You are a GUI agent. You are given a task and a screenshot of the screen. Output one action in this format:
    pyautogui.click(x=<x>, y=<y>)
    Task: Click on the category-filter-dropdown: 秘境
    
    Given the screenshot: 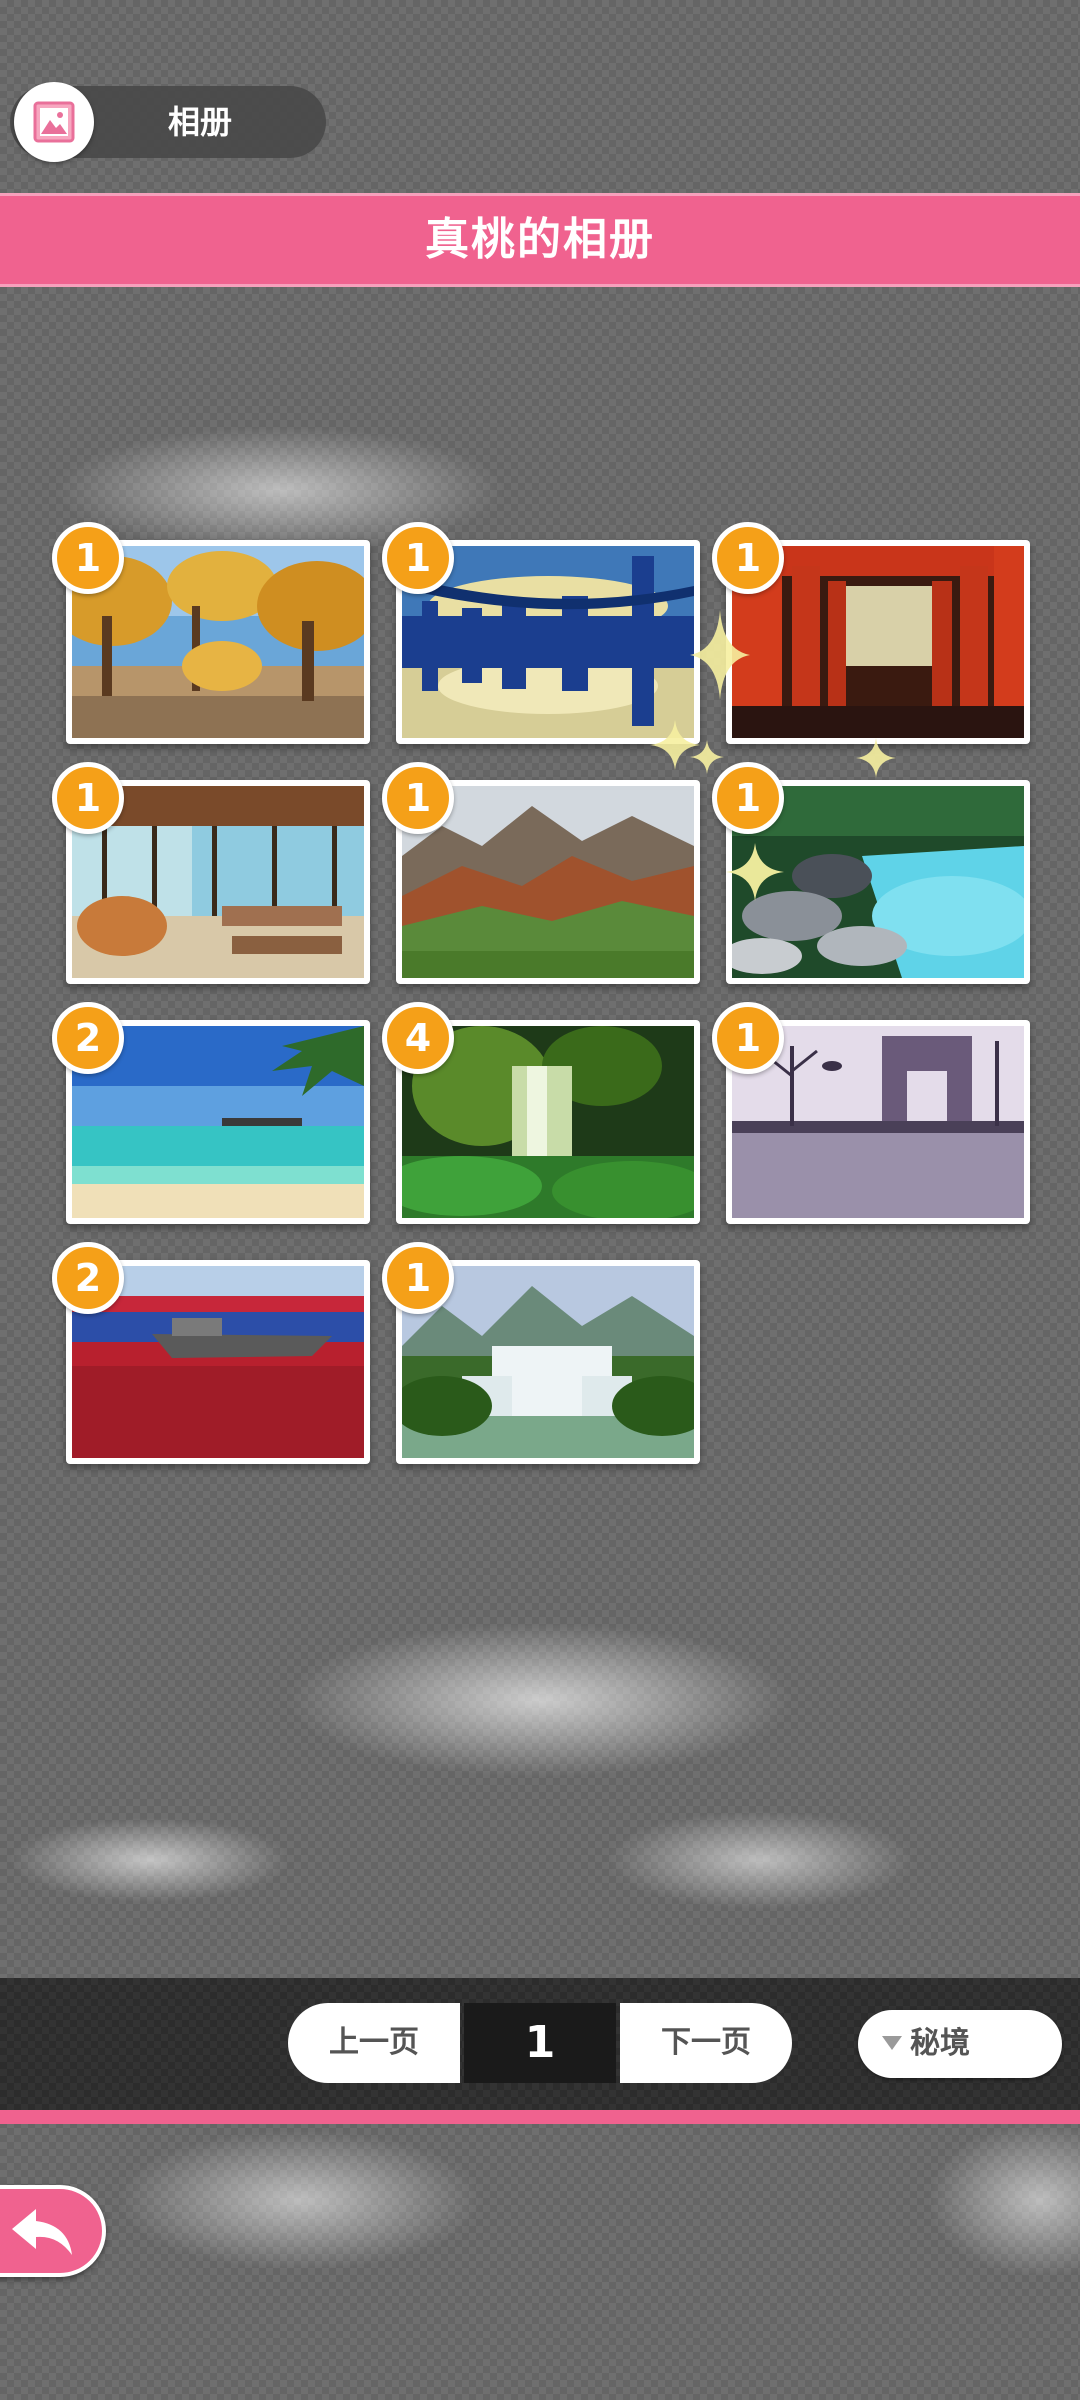 What is the action you would take?
    pyautogui.click(x=960, y=2044)
    